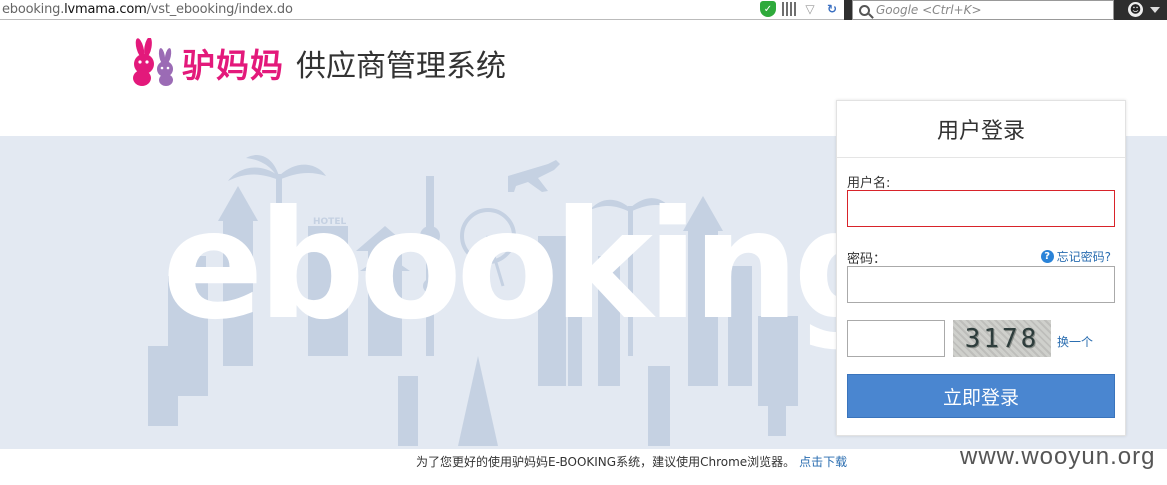 Image resolution: width=1167 pixels, height=485 pixels. What do you see at coordinates (981, 157) in the screenshot?
I see `login-divider` at bounding box center [981, 157].